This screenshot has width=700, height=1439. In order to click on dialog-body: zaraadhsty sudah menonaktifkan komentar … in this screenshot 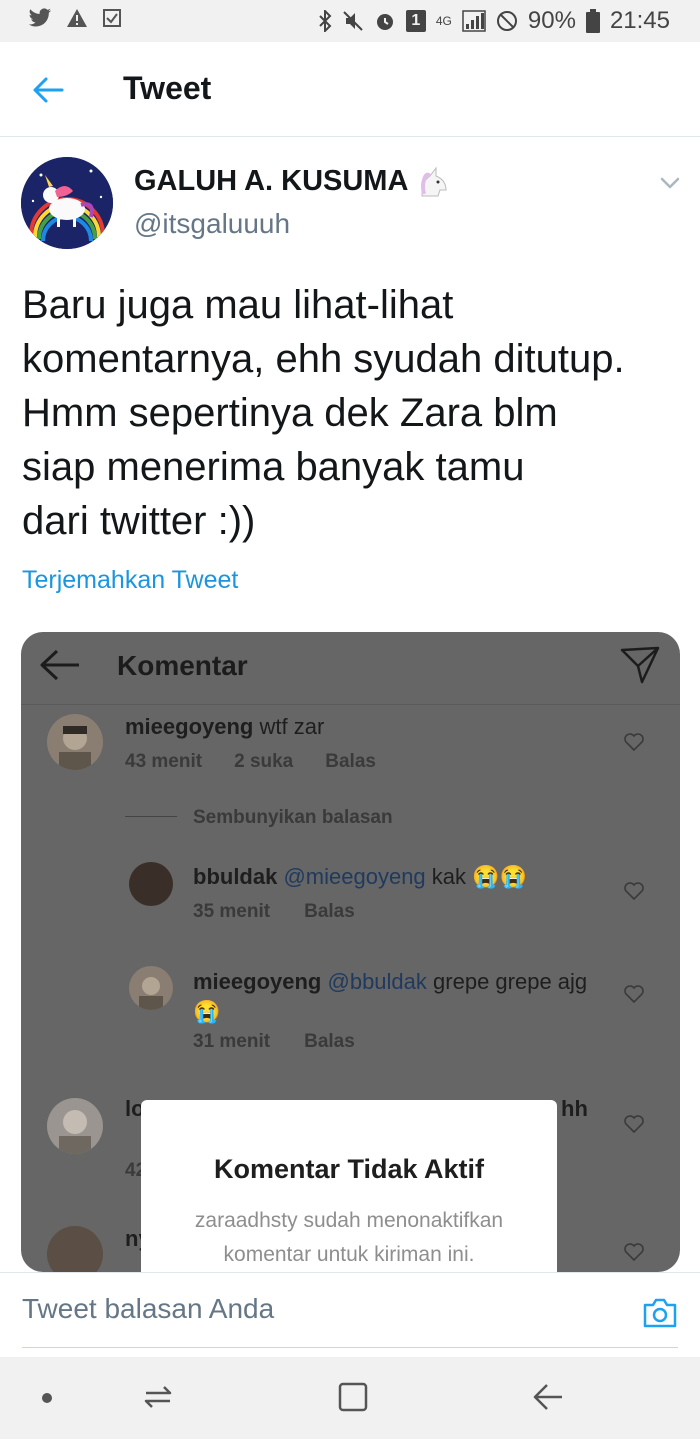, I will do `click(349, 1238)`.